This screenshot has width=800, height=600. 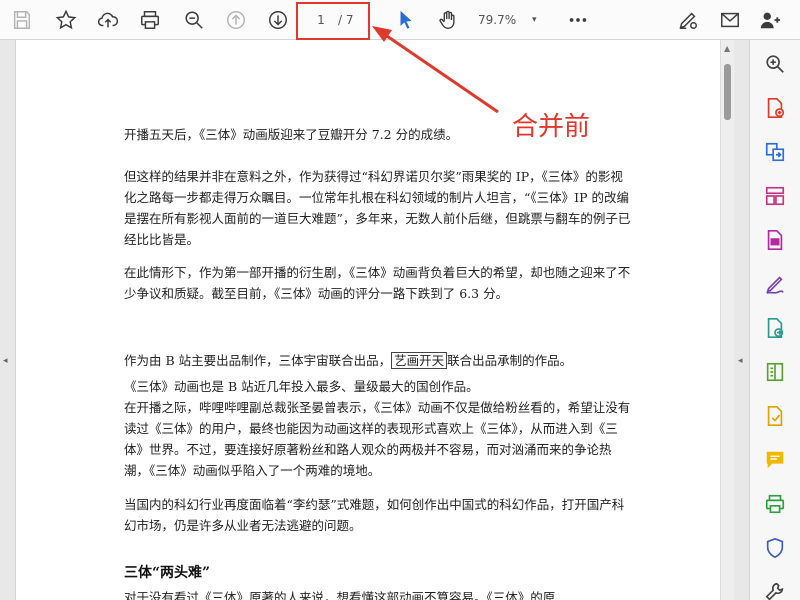 I want to click on annotation-arrow, so click(x=435, y=70).